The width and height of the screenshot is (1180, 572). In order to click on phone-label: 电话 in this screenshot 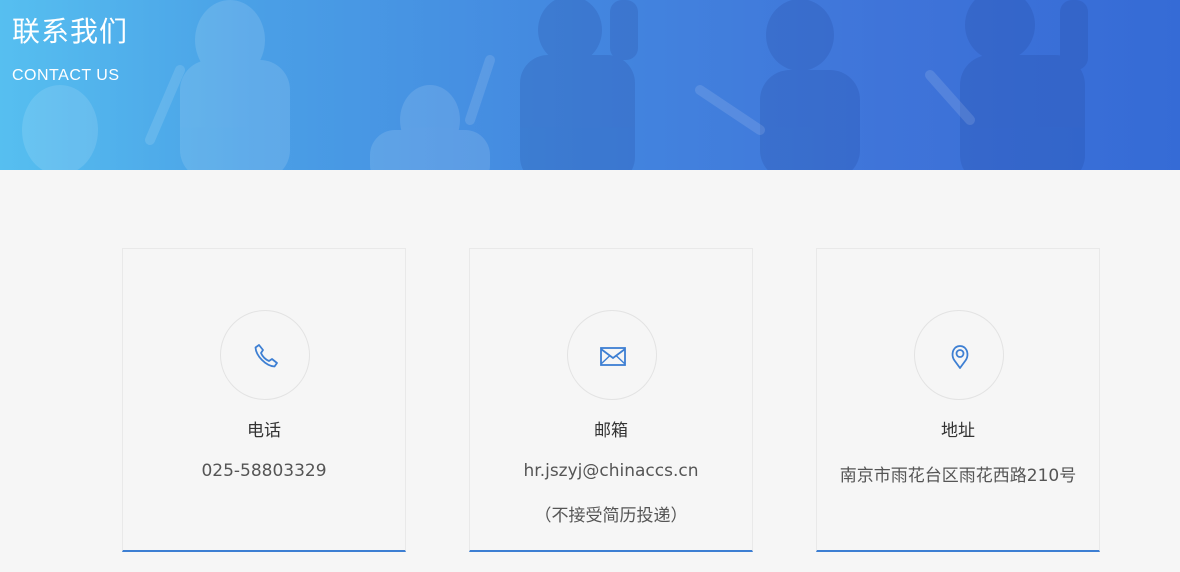, I will do `click(264, 431)`.